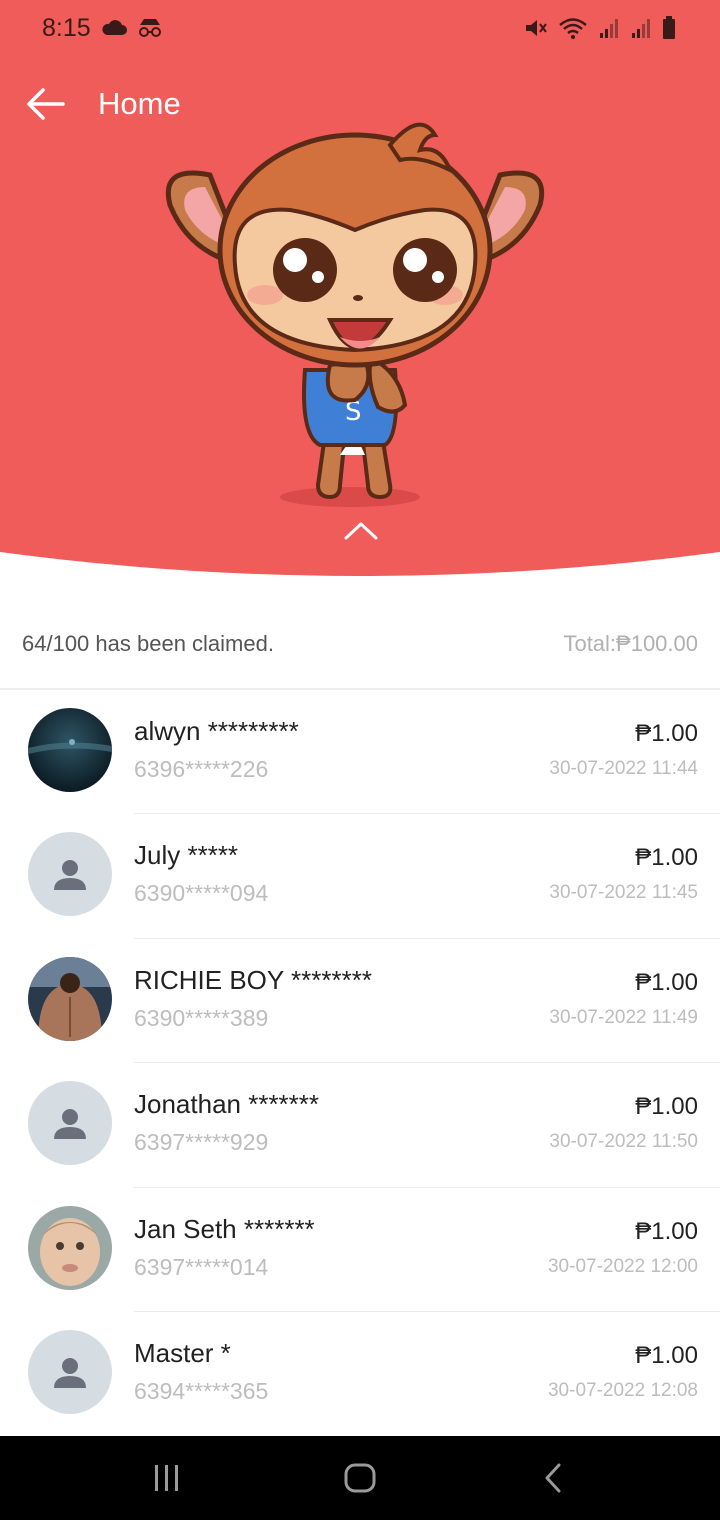 The image size is (720, 1520). I want to click on home-button, so click(360, 1478).